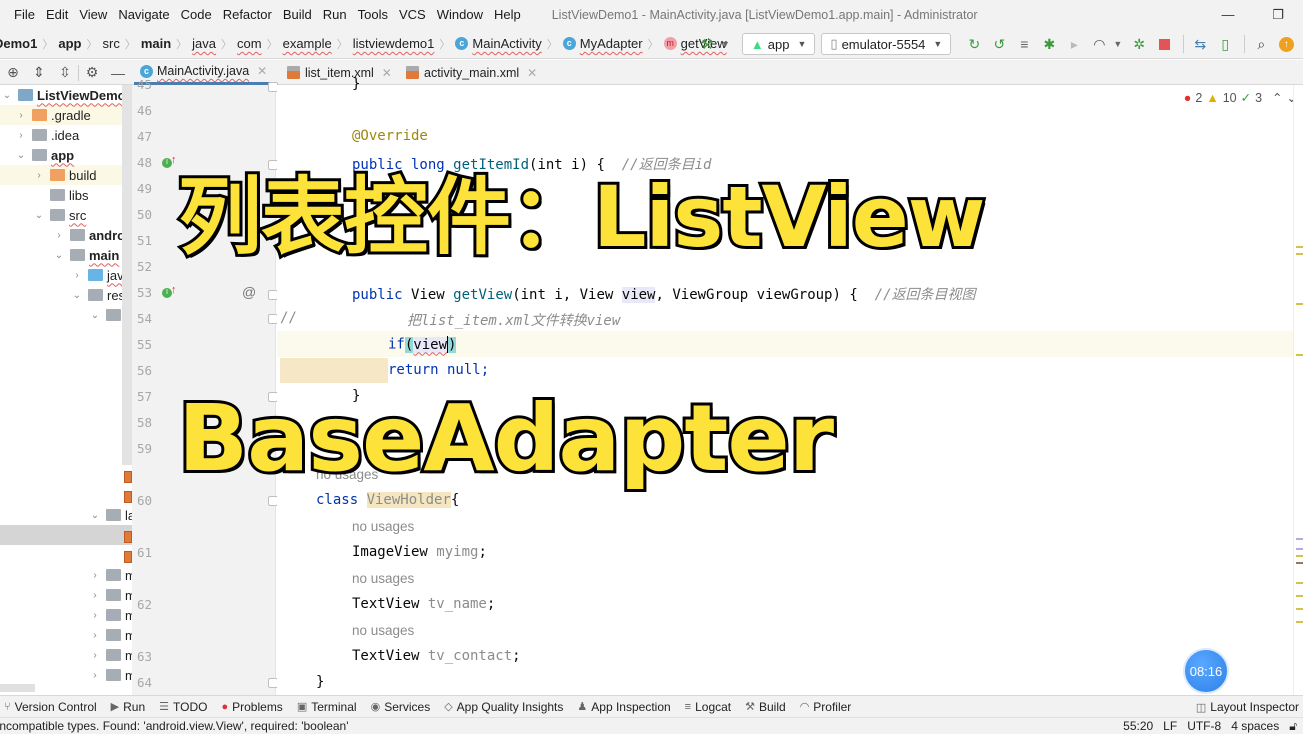 This screenshot has height=734, width=1303. What do you see at coordinates (1261, 44) in the screenshot?
I see `search-icon: ⌕` at bounding box center [1261, 44].